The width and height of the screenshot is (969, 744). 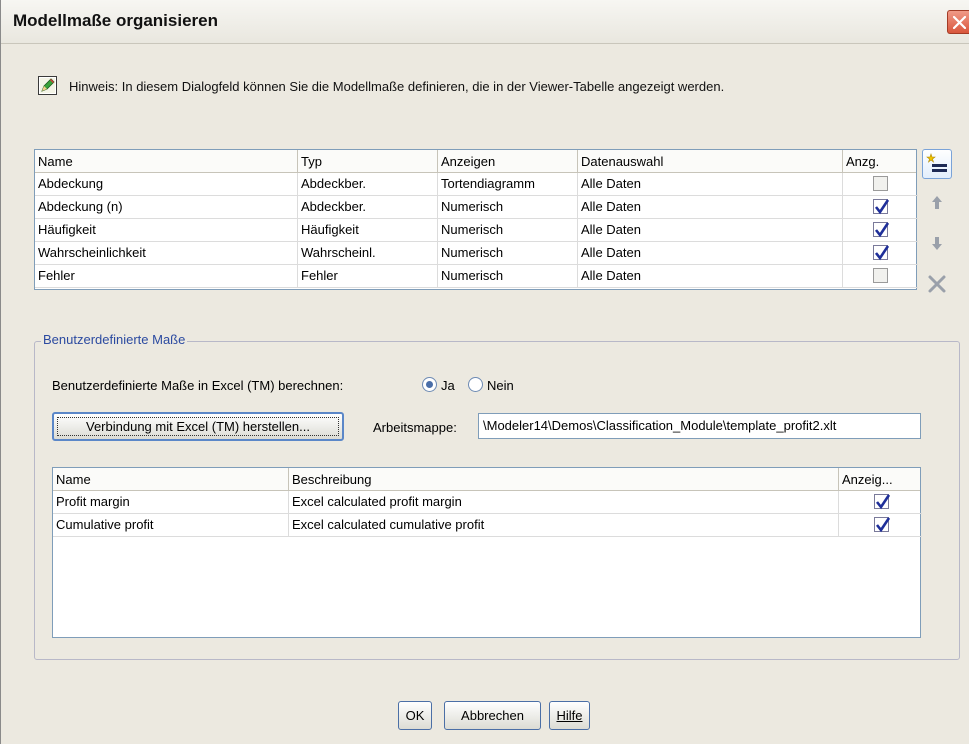 What do you see at coordinates (368, 161) in the screenshot?
I see `column-header-type: Typ` at bounding box center [368, 161].